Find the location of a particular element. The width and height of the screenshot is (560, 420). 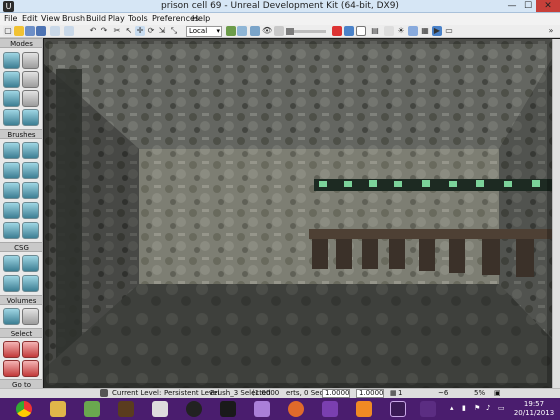

save-icon is located at coordinates (30, 31).